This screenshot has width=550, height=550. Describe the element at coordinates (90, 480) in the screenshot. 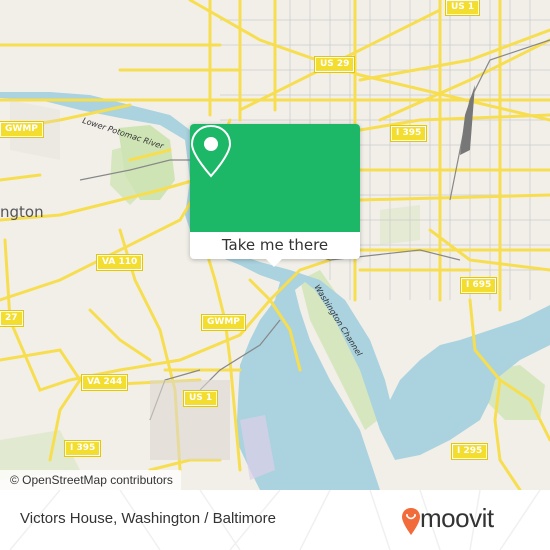

I see `map-attribution: © OpenStreetMap contributors` at that location.